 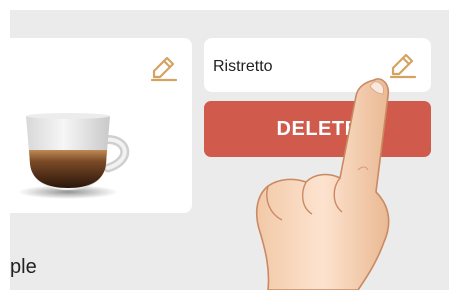 I want to click on partial-label: ple, so click(x=23, y=267).